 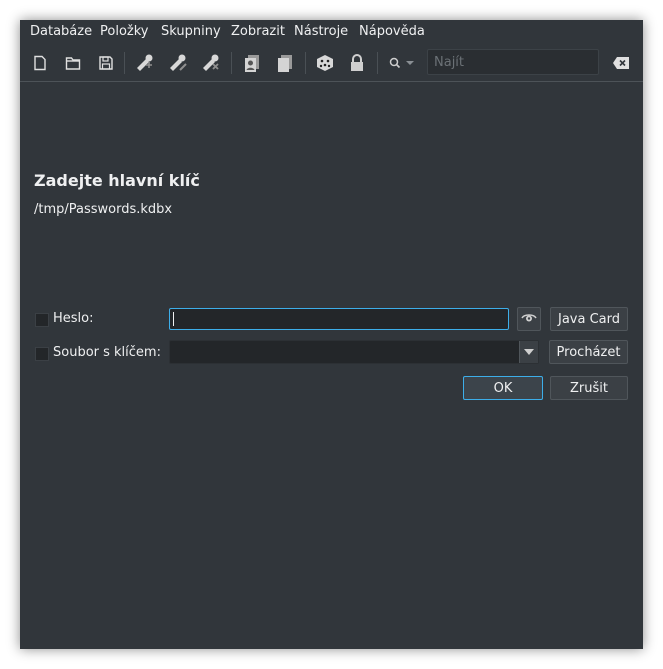 I want to click on password-checkbox, so click(x=42, y=320).